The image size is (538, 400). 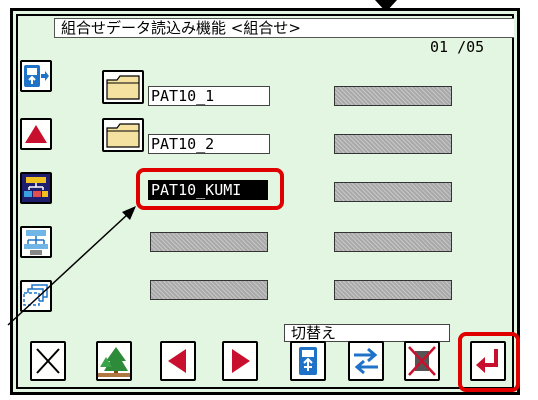 I want to click on usb-input-icon, so click(x=36, y=76).